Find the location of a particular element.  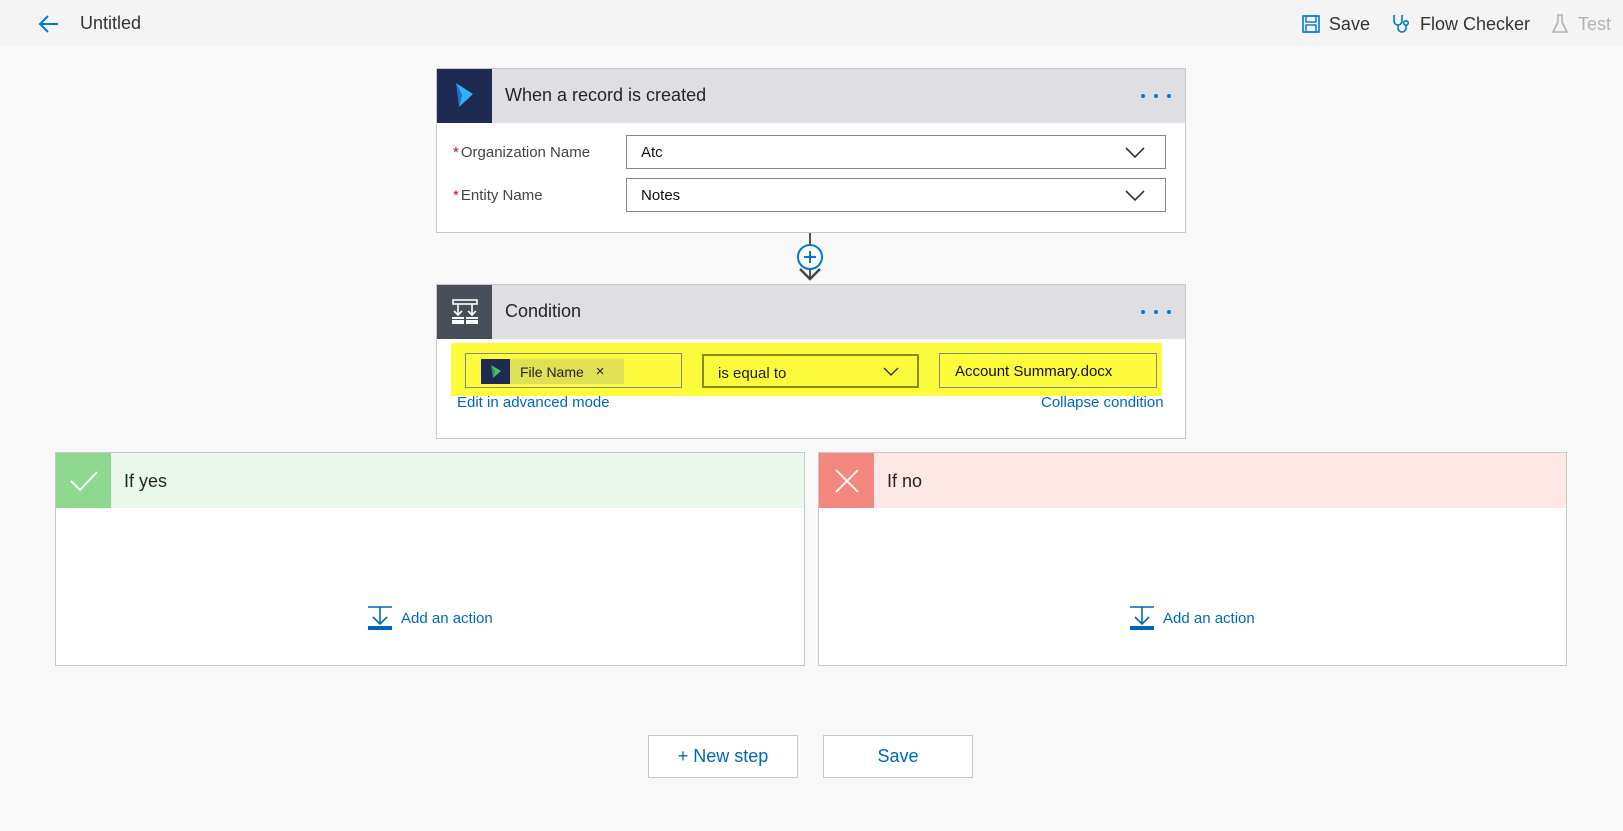

back-arrow-icon is located at coordinates (49, 24).